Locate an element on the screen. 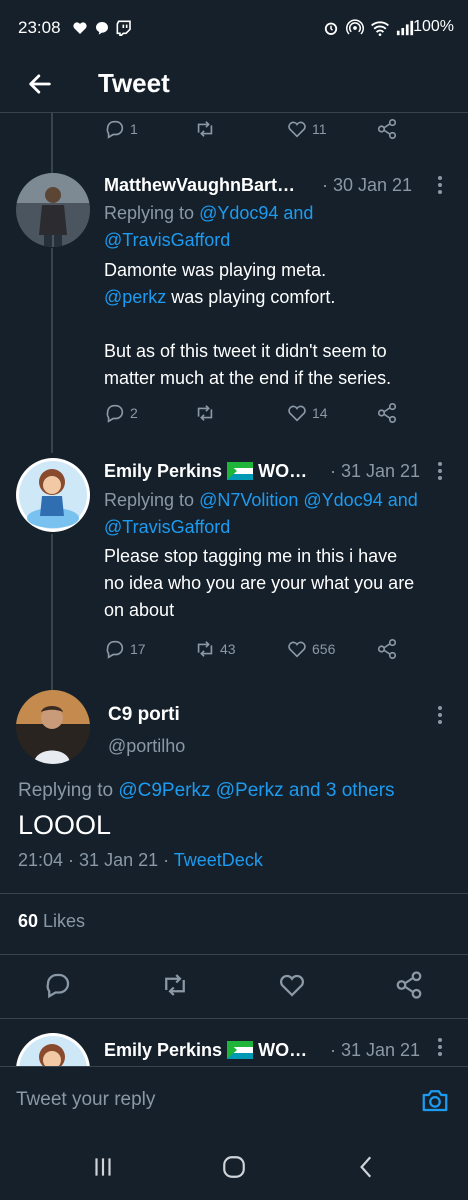  like-count: 11 is located at coordinates (319, 129).